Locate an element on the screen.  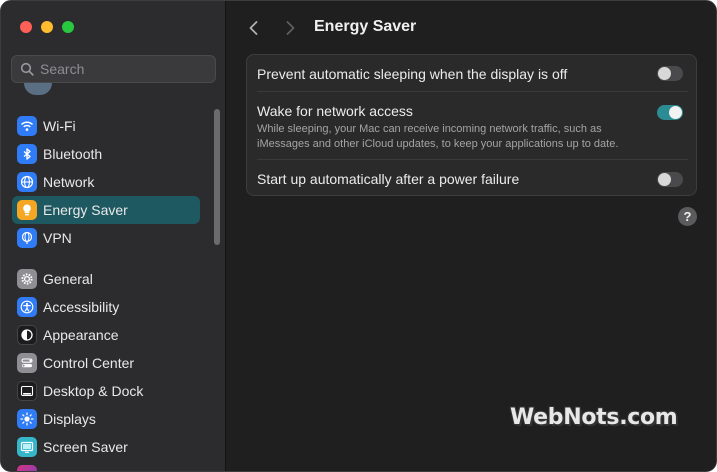
dock-icon is located at coordinates (27, 391).